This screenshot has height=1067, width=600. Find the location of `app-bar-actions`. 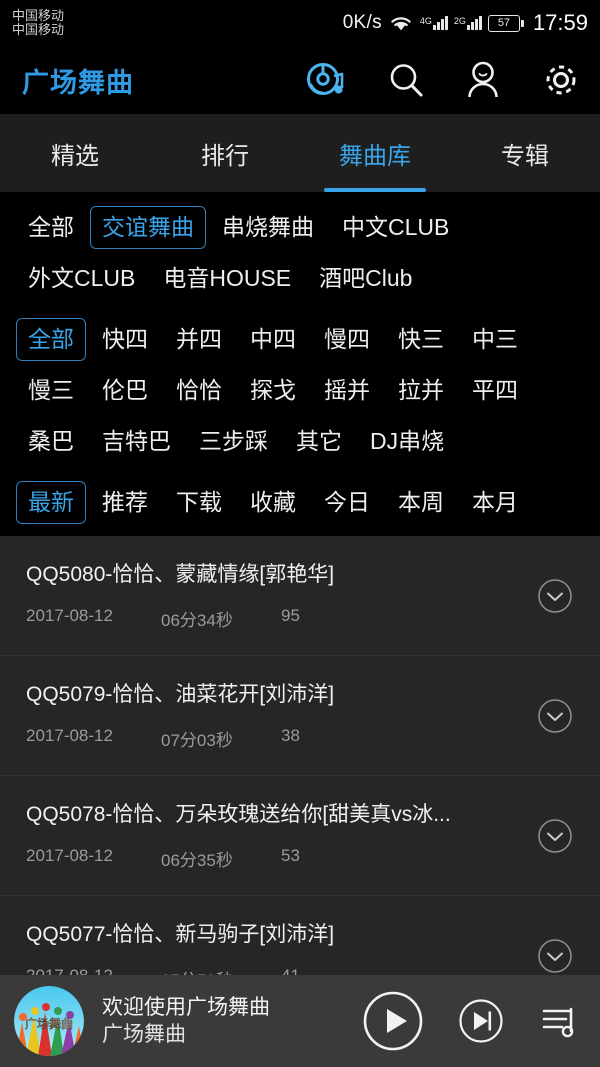

app-bar-actions is located at coordinates (443, 80).